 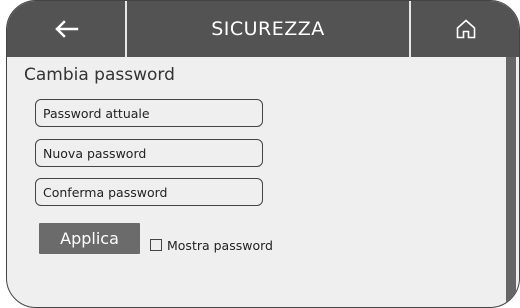 What do you see at coordinates (511, 182) in the screenshot?
I see `scrollbar` at bounding box center [511, 182].